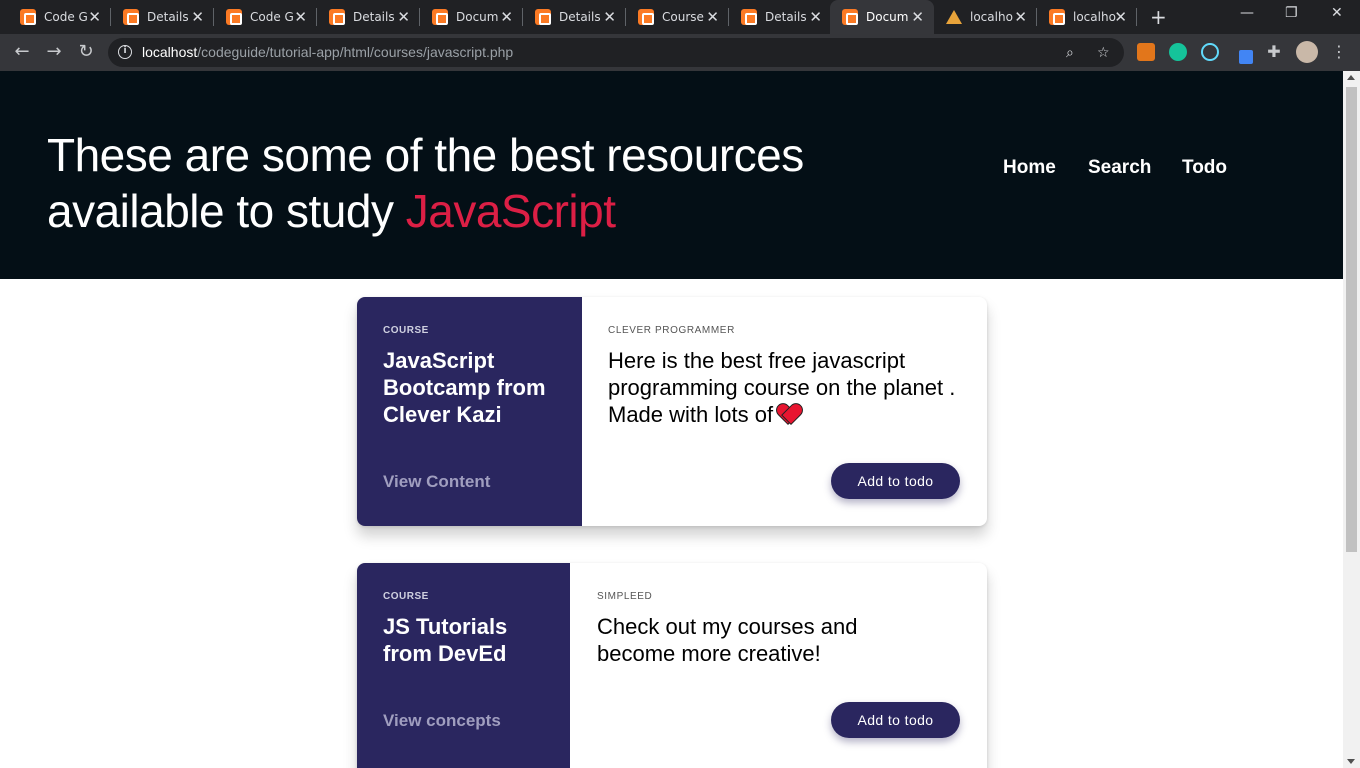 The width and height of the screenshot is (1360, 768). Describe the element at coordinates (125, 52) in the screenshot. I see `site-info-icon: i` at that location.